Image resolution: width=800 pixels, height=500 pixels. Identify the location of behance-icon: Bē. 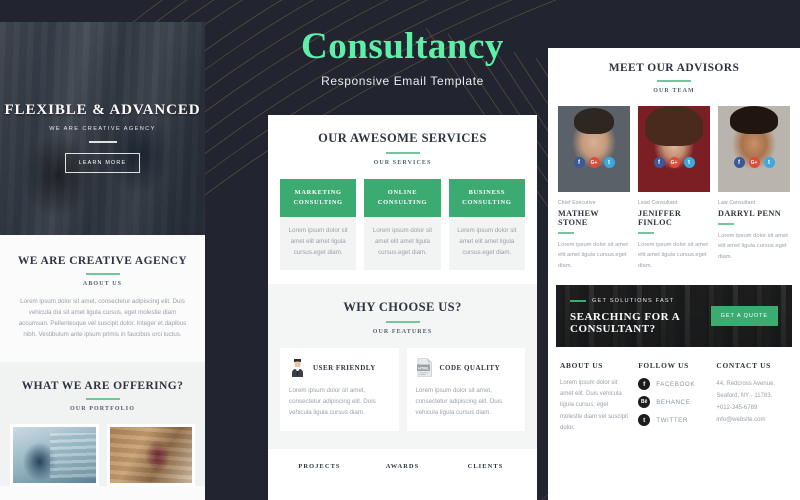
(644, 402).